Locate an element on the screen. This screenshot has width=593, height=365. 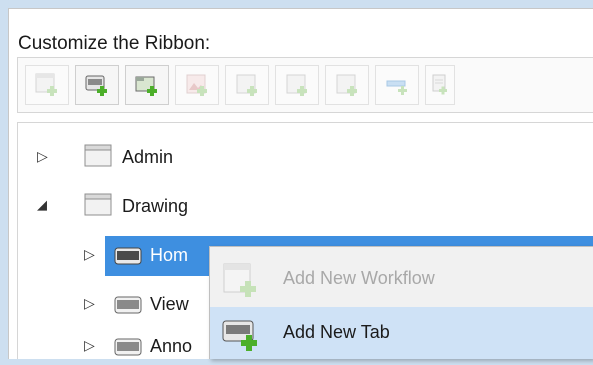
tree-item-view: ▷ View is located at coordinates (118, 303).